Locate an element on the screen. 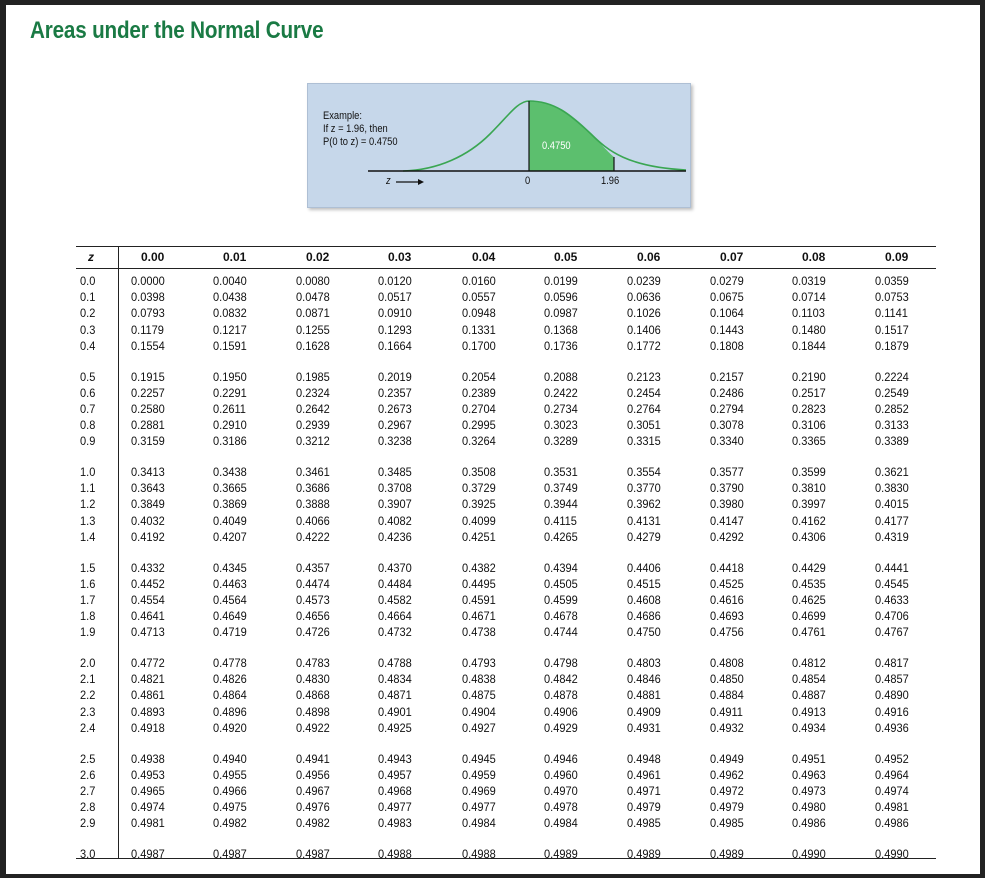 This screenshot has height=878, width=985. table-cell: 0.3729 is located at coordinates (479, 488).